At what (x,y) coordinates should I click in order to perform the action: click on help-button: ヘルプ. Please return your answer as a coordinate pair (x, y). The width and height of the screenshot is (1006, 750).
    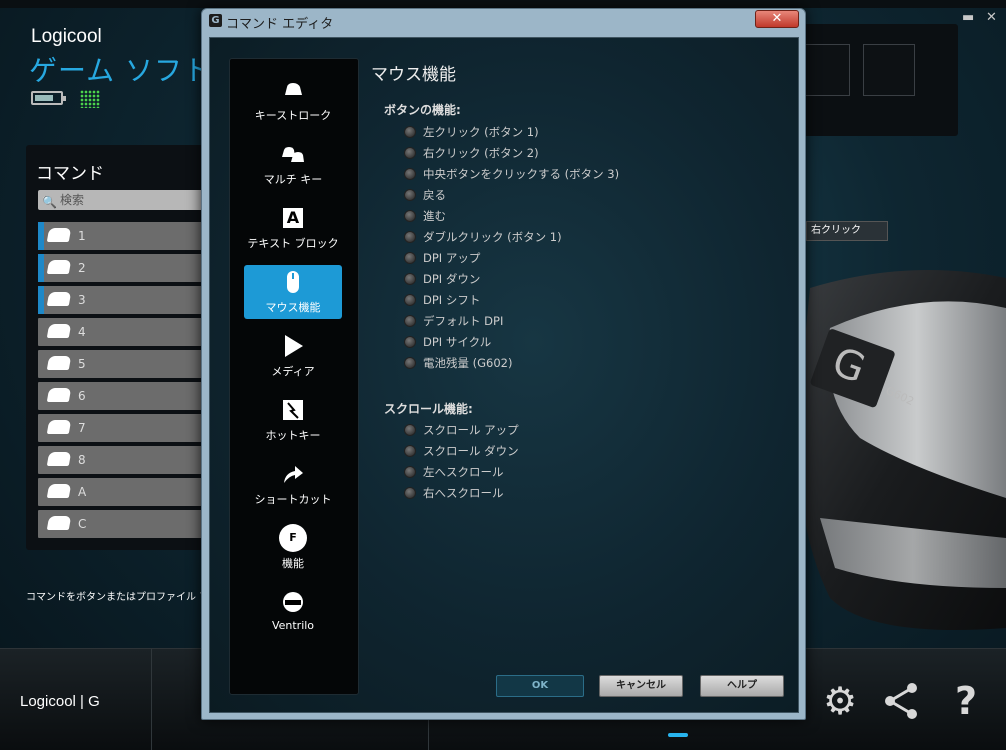
    Looking at the image, I should click on (742, 686).